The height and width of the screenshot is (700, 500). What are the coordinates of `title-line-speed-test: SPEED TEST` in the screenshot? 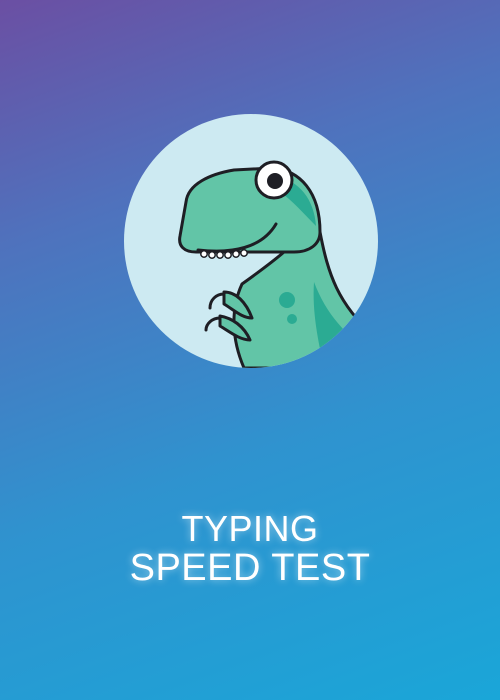 It's located at (250, 568).